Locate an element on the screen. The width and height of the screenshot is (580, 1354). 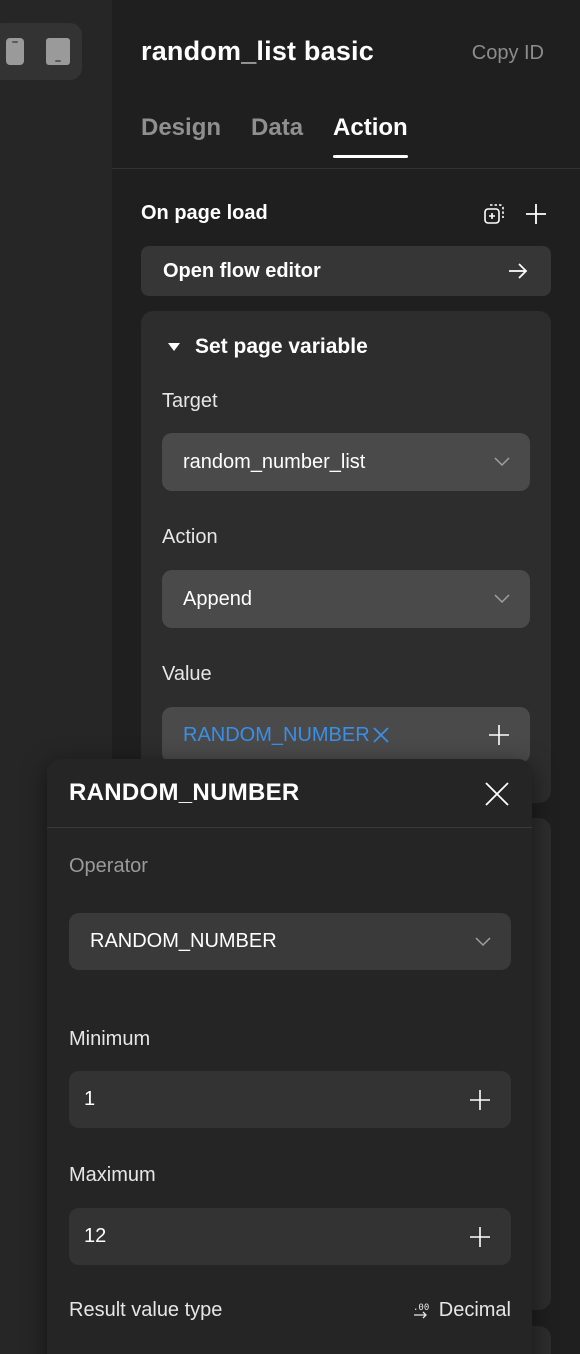
minimum-label: Minimum is located at coordinates (110, 1039).